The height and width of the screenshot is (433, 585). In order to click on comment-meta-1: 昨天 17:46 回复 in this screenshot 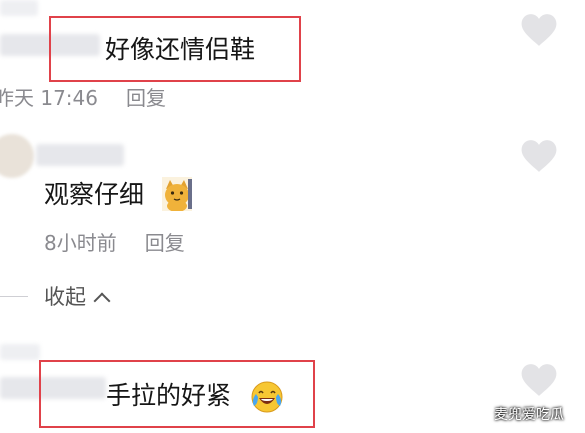, I will do `click(83, 98)`.